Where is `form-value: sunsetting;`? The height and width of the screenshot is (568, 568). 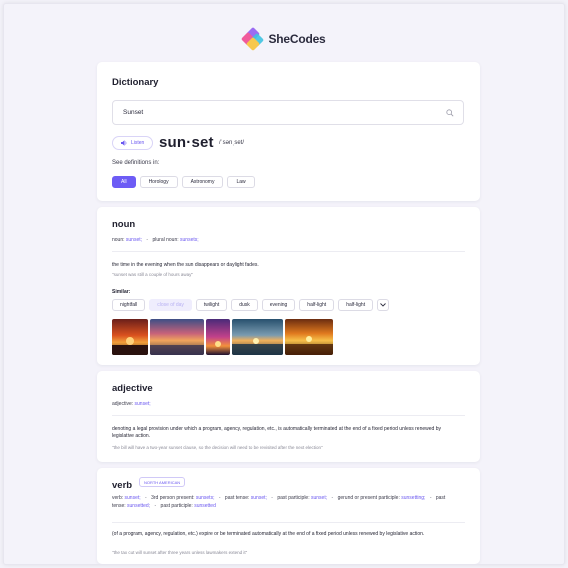
form-value: sunsetting; is located at coordinates (413, 498).